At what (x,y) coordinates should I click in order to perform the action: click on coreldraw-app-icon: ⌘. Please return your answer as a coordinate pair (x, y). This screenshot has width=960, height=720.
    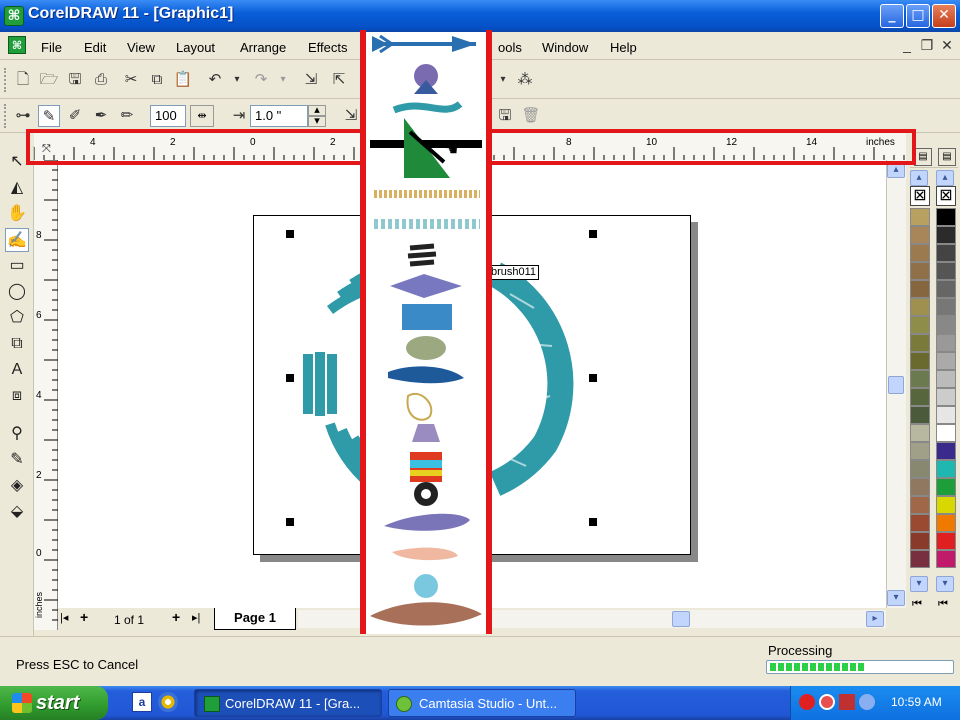
    Looking at the image, I should click on (14, 16).